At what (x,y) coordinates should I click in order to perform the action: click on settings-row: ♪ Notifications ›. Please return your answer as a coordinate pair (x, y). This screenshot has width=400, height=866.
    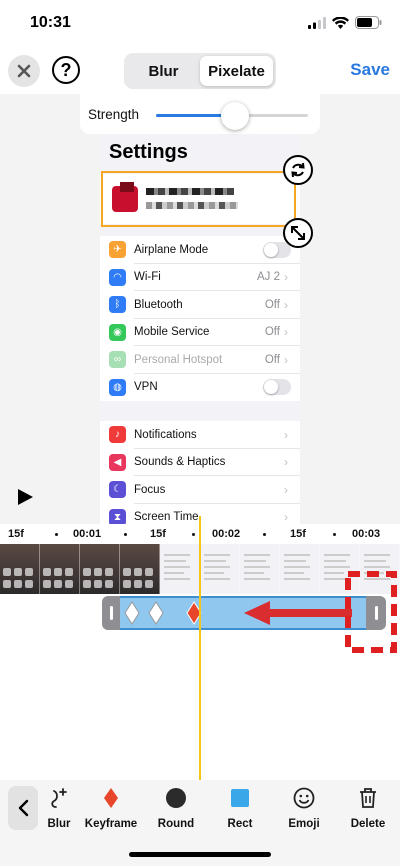
    Looking at the image, I should click on (200, 435).